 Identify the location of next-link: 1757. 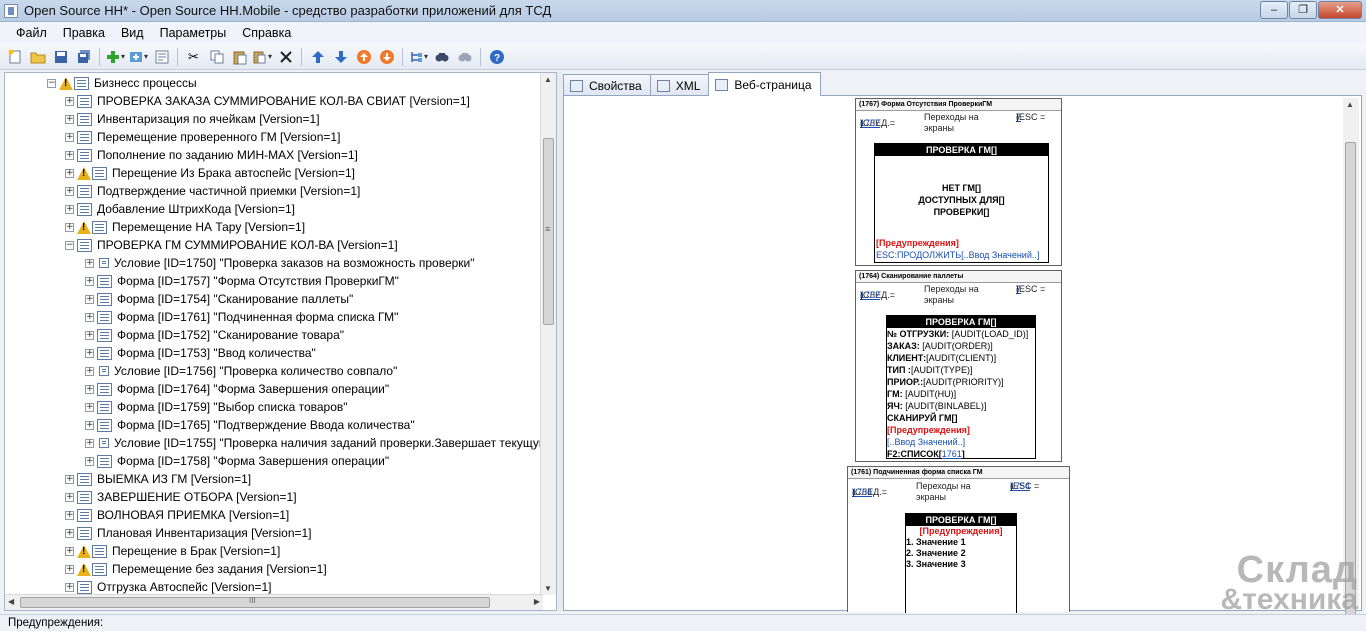
(870, 123).